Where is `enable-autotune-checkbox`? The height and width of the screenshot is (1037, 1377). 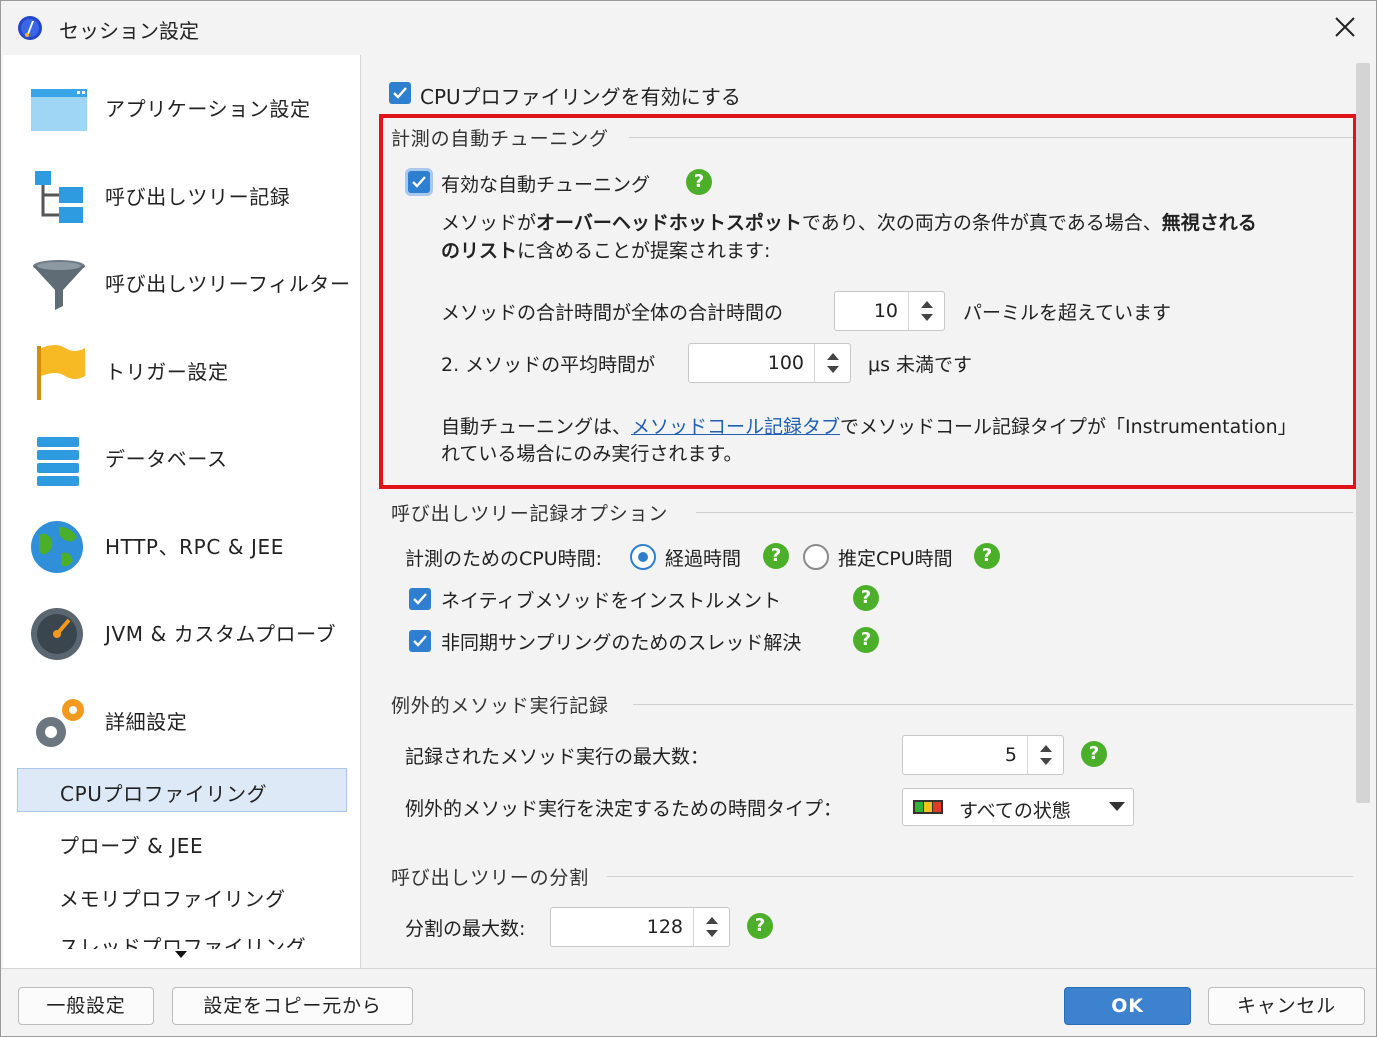 enable-autotune-checkbox is located at coordinates (419, 182).